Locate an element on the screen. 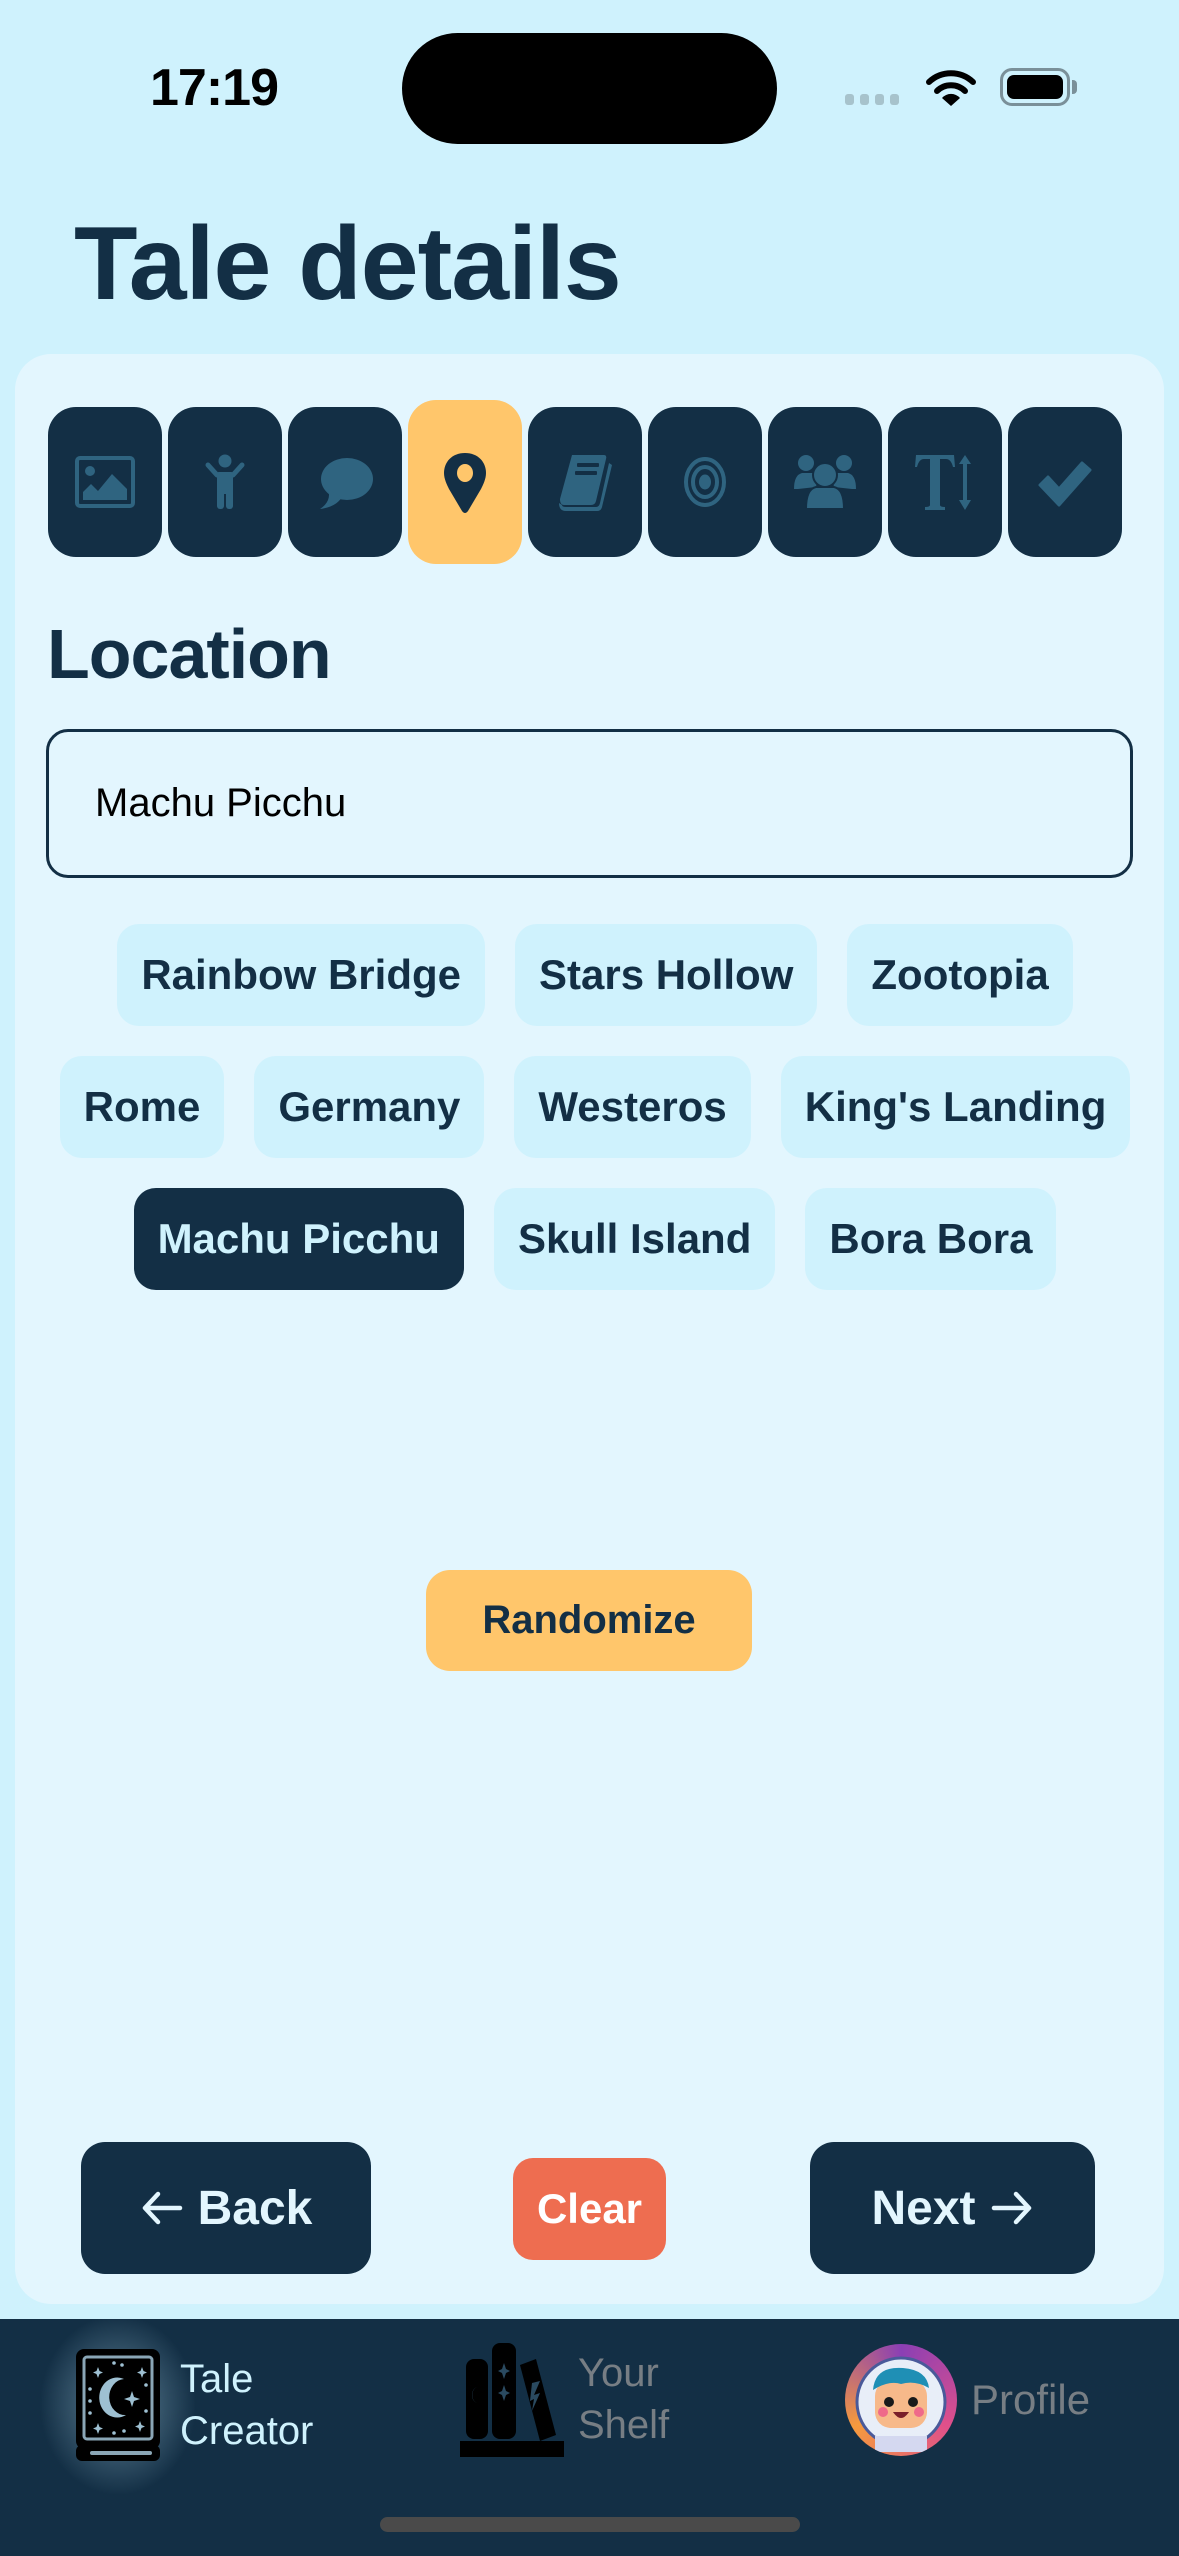  map-pin-icon is located at coordinates (465, 483).